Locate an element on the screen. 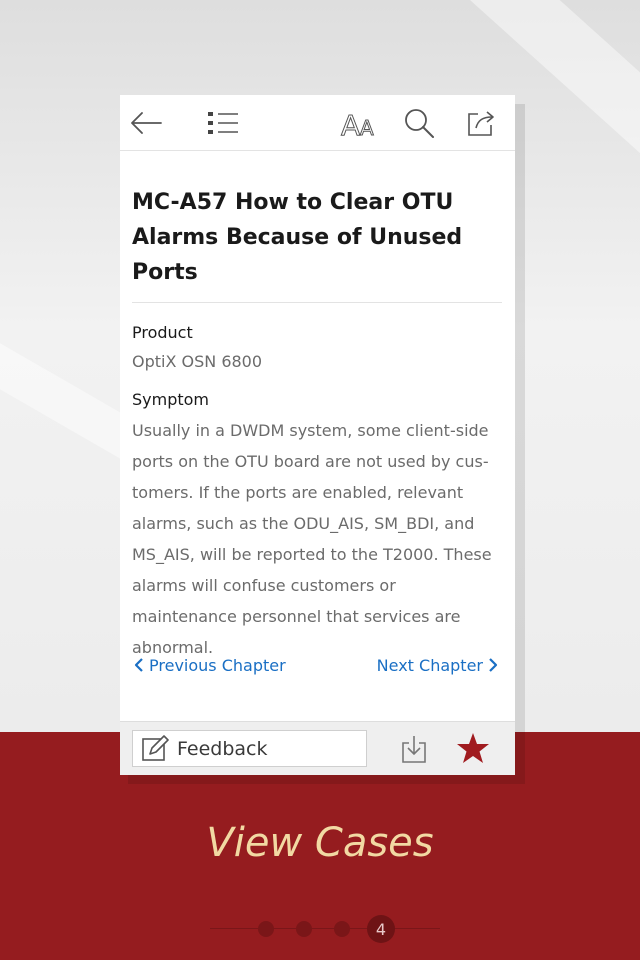 This screenshot has height=960, width=640. font-size-icon: A A is located at coordinates (360, 123).